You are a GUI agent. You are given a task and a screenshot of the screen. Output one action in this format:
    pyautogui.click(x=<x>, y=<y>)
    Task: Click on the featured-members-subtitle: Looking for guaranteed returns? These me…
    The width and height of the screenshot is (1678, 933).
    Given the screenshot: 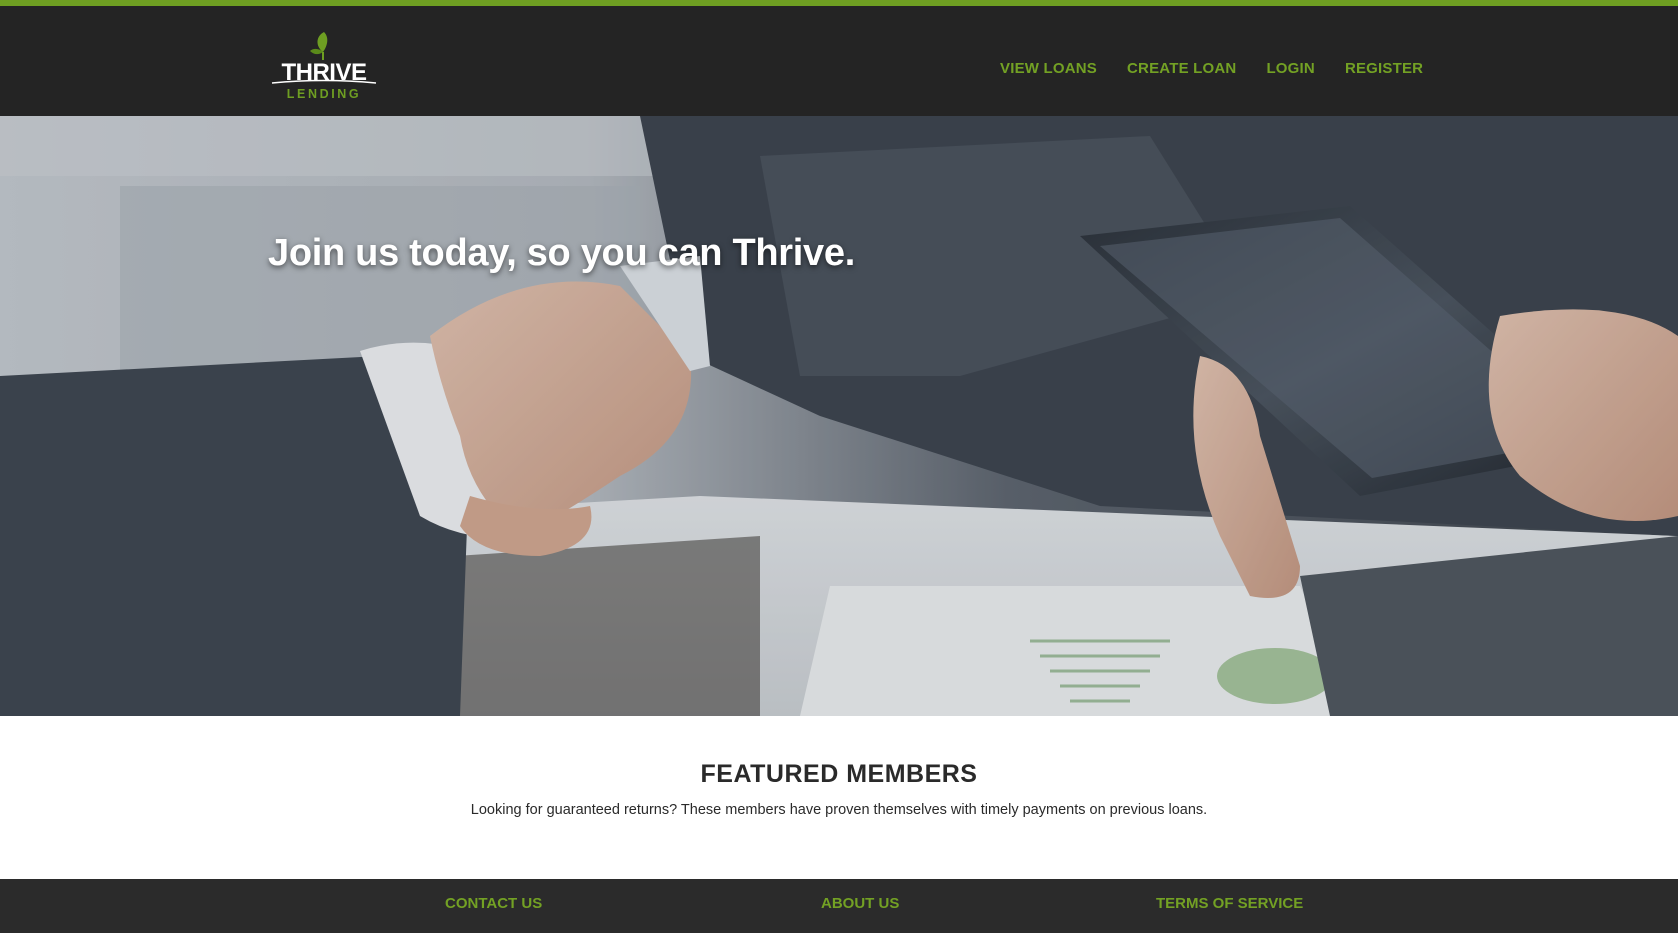 What is the action you would take?
    pyautogui.click(x=839, y=810)
    